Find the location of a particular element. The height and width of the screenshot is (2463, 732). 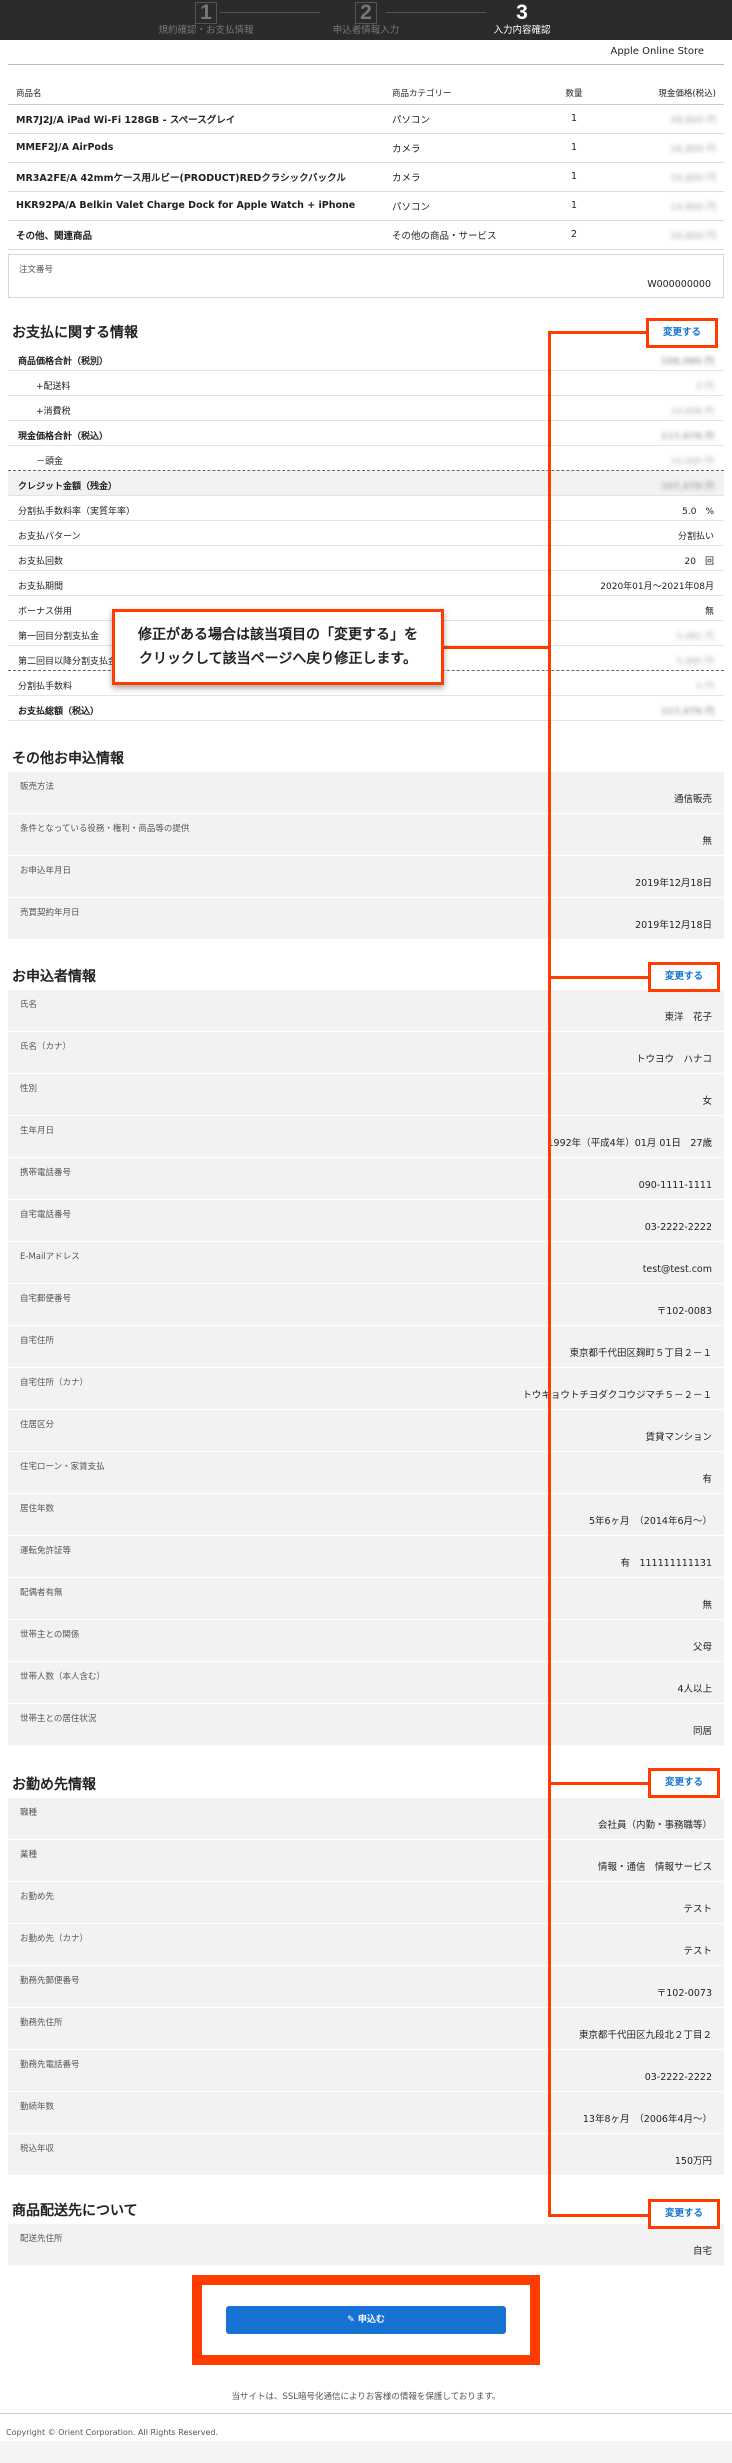

item-value: 分割払い is located at coordinates (695, 537).